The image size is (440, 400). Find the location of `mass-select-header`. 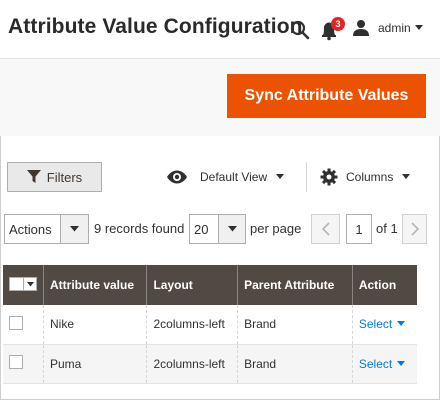

mass-select-header is located at coordinates (23, 285).